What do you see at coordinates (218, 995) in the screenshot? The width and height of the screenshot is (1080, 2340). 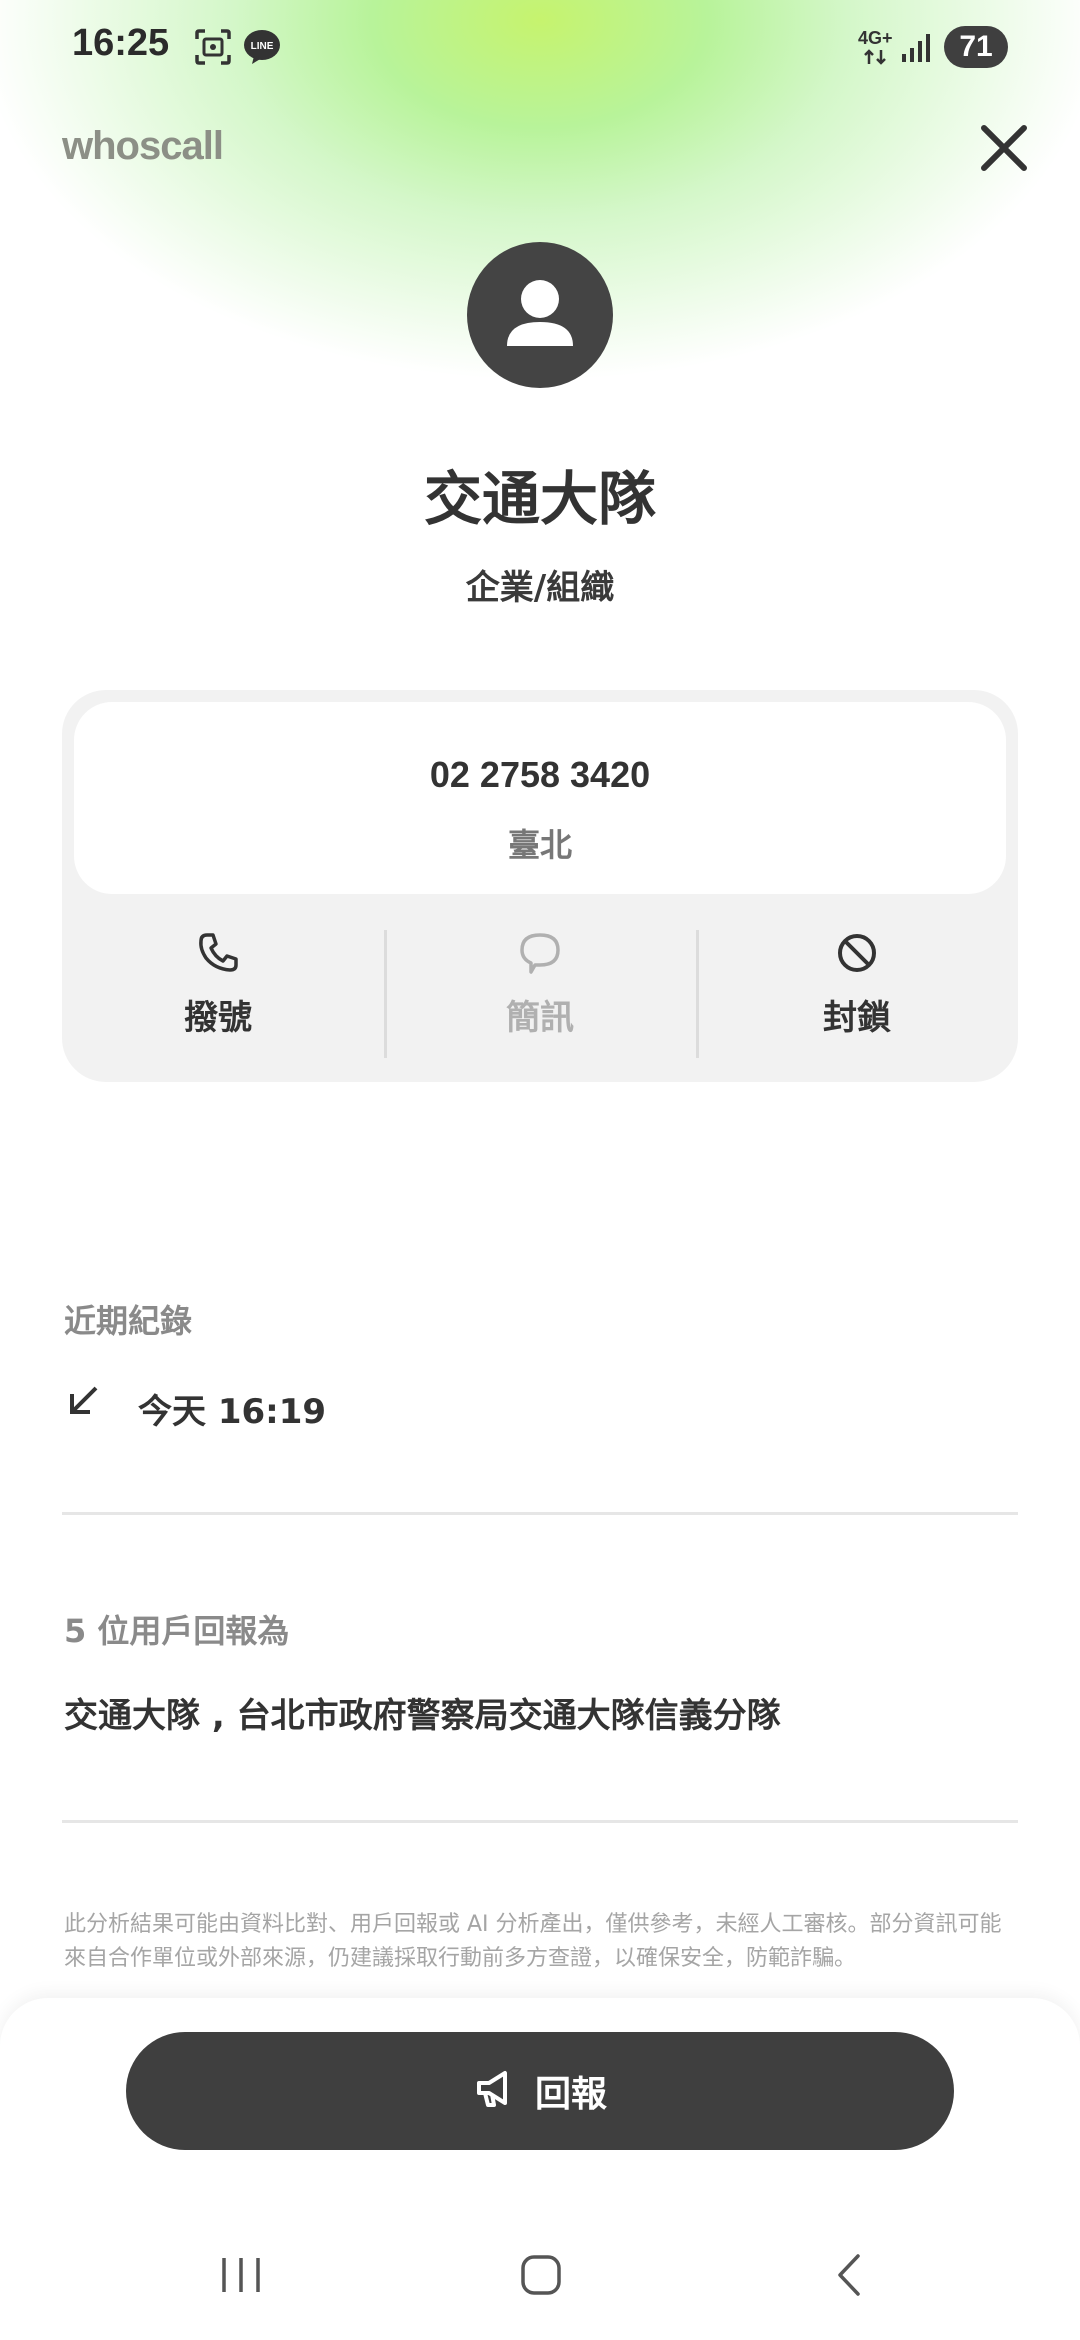 I see `call-button: 撥號` at bounding box center [218, 995].